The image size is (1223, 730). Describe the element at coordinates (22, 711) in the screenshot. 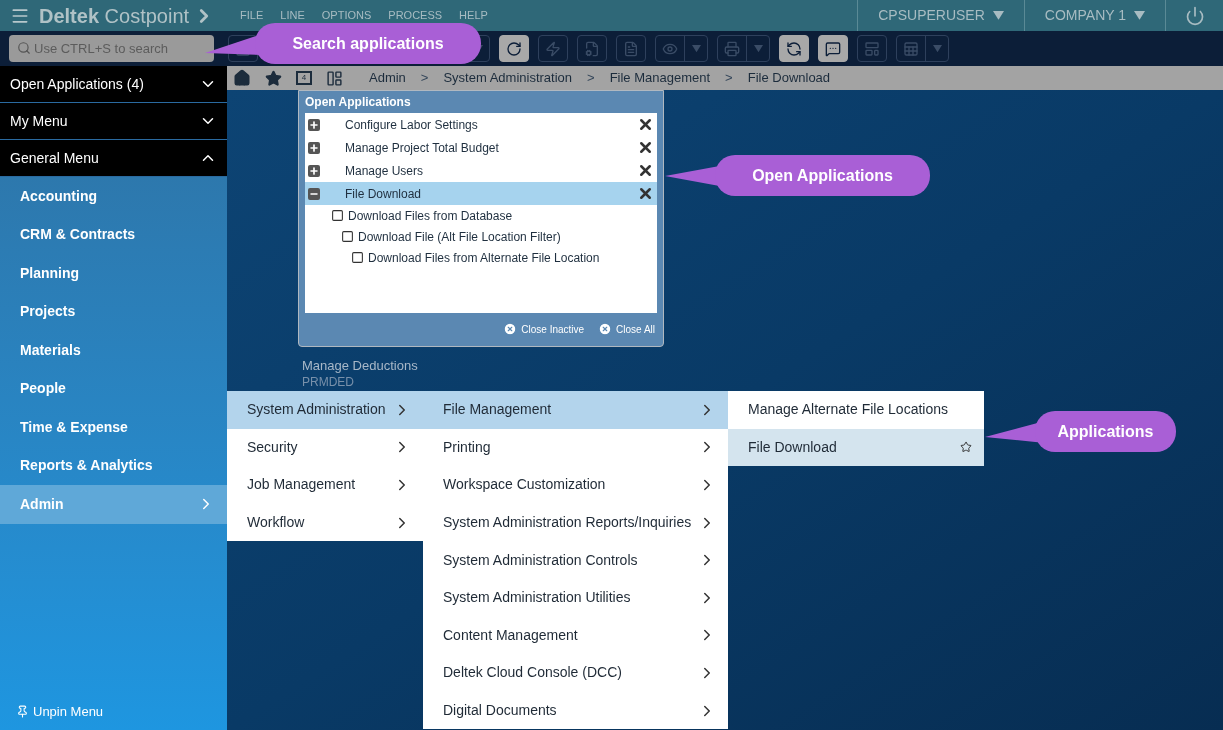

I see `pin-icon` at that location.